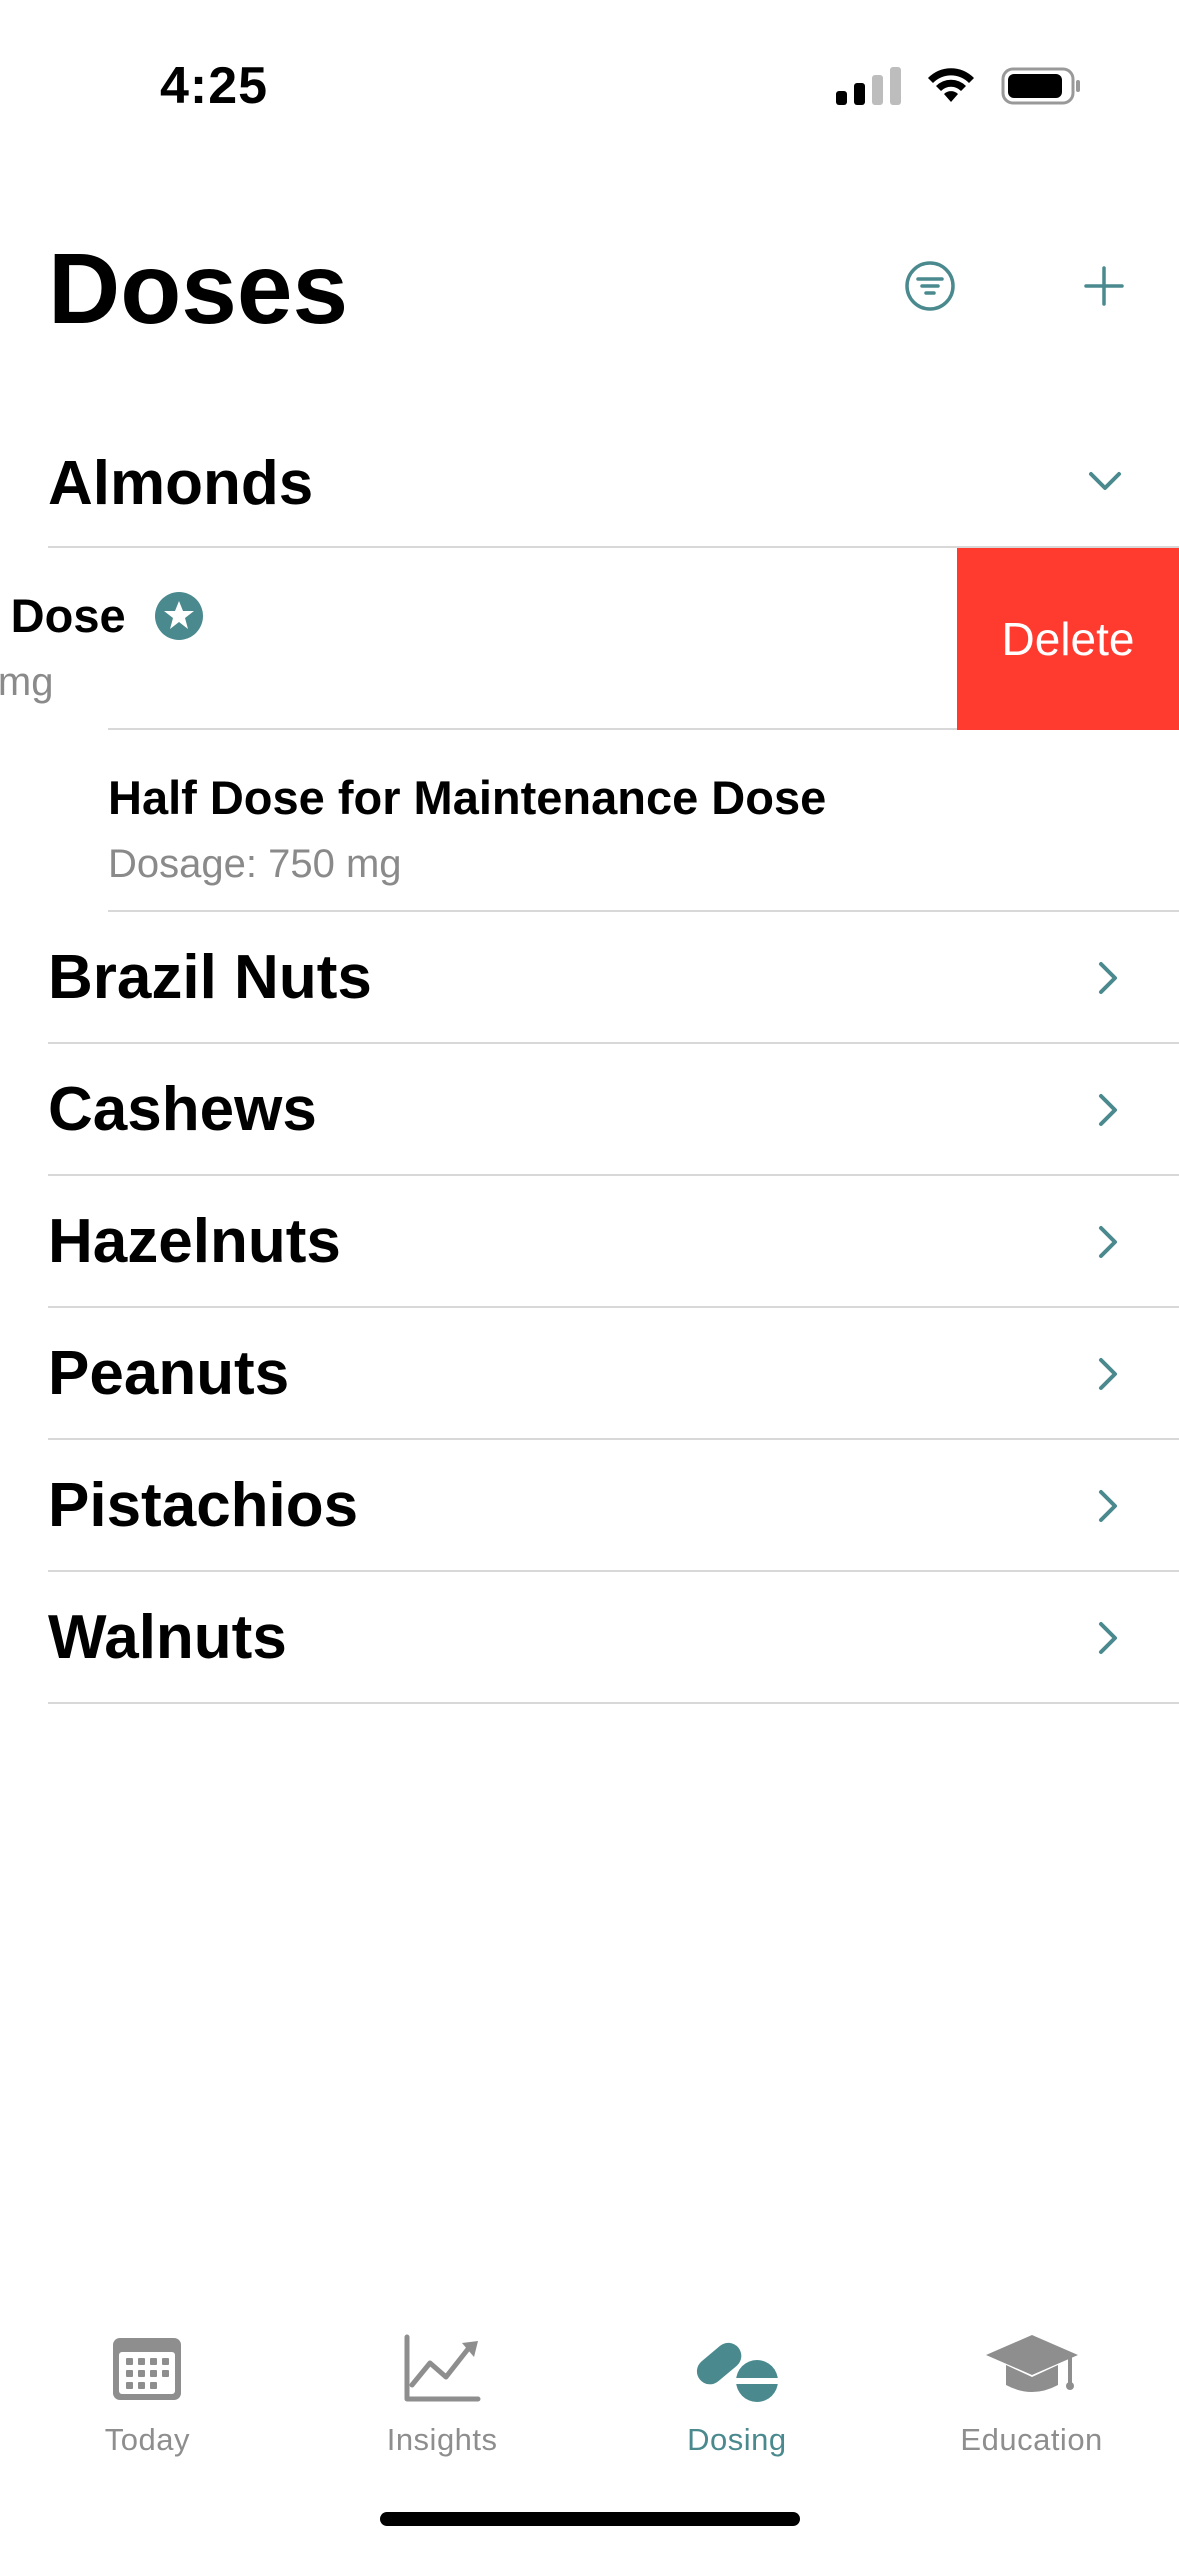  I want to click on add-dose-button, so click(1104, 286).